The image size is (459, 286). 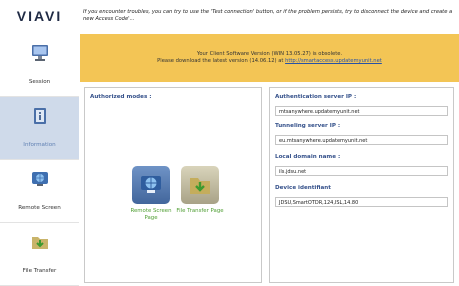 I want to click on info-book-icon, so click(x=39, y=116).